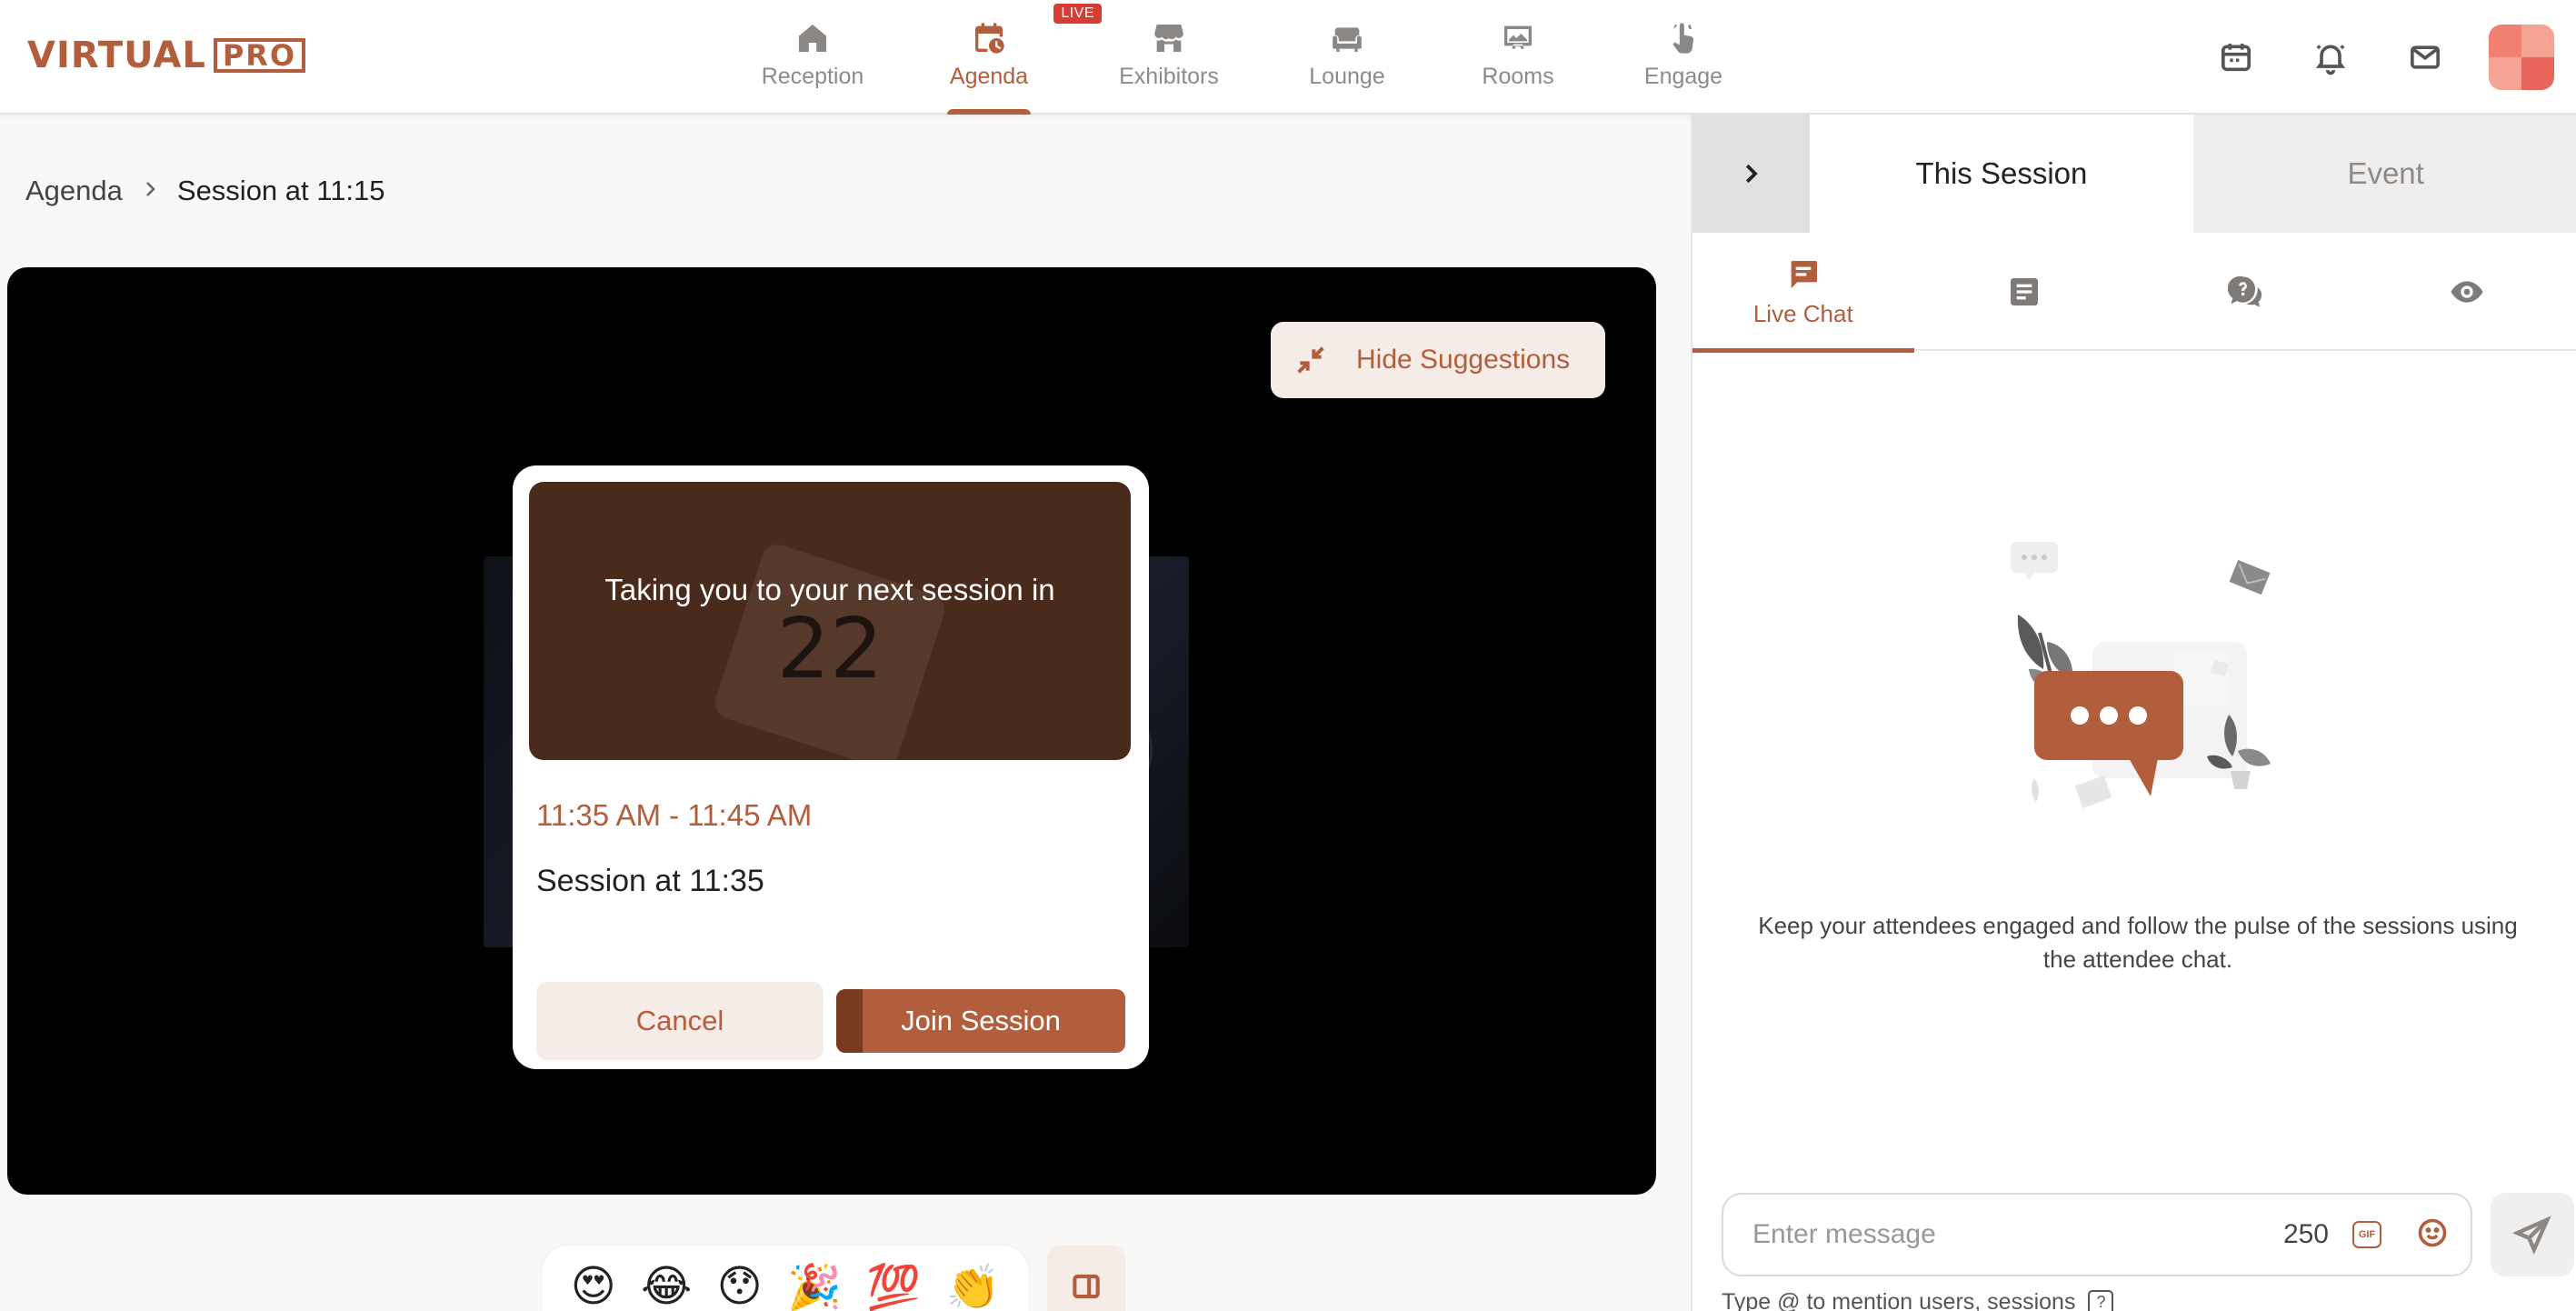  What do you see at coordinates (1169, 57) in the screenshot?
I see `nav-item-exhibitors: Exhibitors` at bounding box center [1169, 57].